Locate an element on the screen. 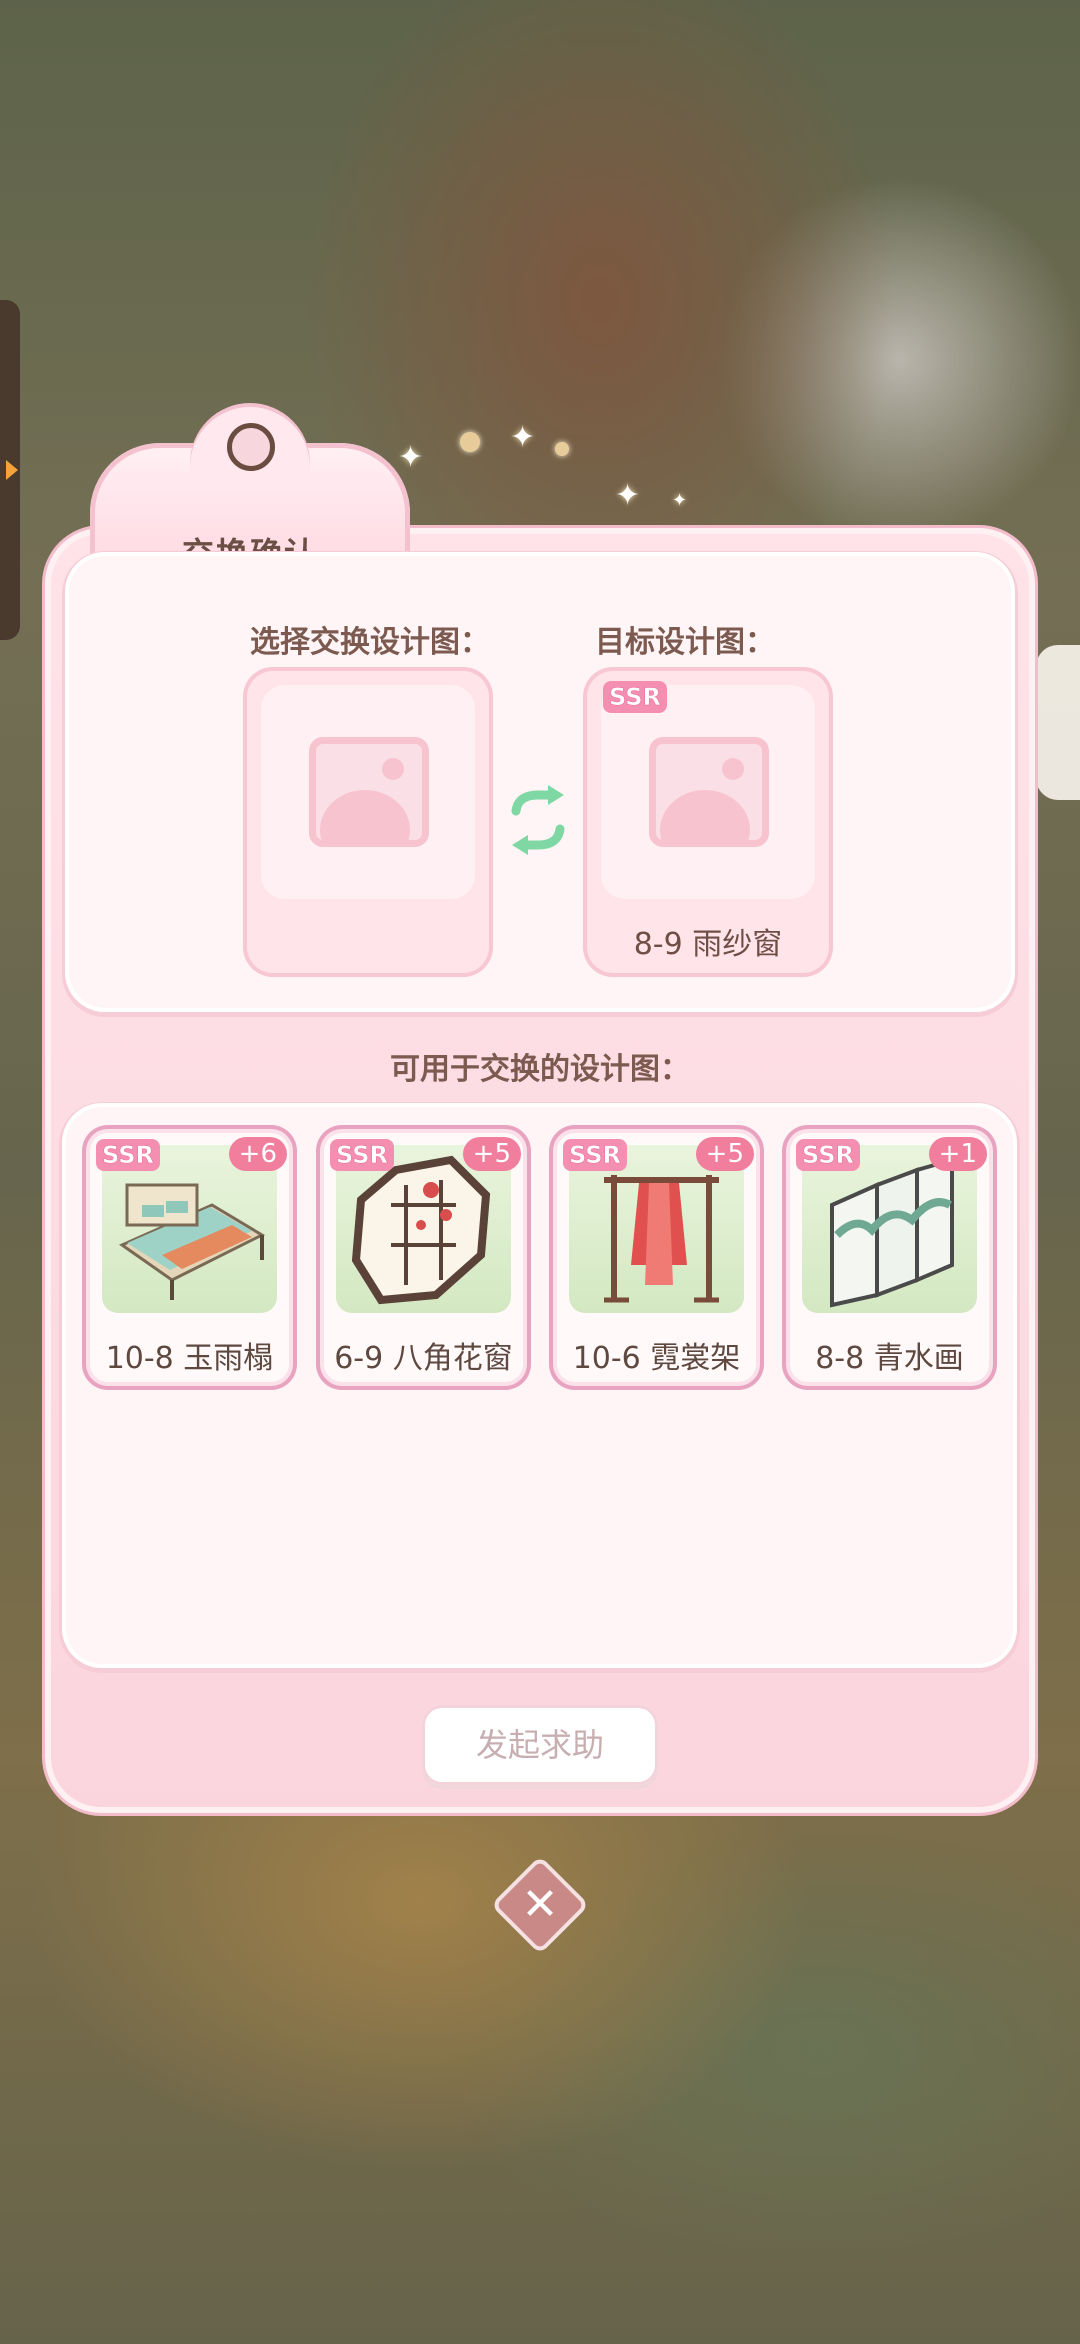 This screenshot has width=1080, height=2344. design-card: SSR +1 8-8 青水画 is located at coordinates (889, 1257).